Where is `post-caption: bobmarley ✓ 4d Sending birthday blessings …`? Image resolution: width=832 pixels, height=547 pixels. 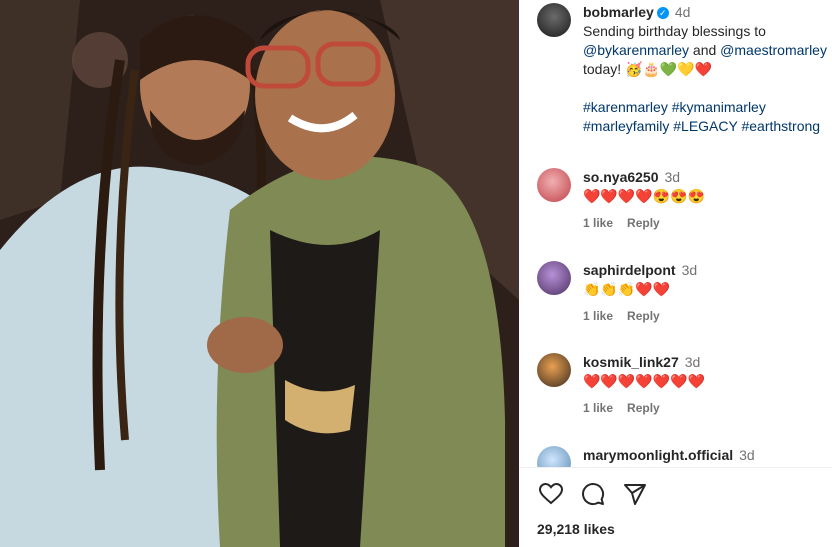
post-caption: bobmarley ✓ 4d Sending birthday blessings … is located at coordinates (684, 69).